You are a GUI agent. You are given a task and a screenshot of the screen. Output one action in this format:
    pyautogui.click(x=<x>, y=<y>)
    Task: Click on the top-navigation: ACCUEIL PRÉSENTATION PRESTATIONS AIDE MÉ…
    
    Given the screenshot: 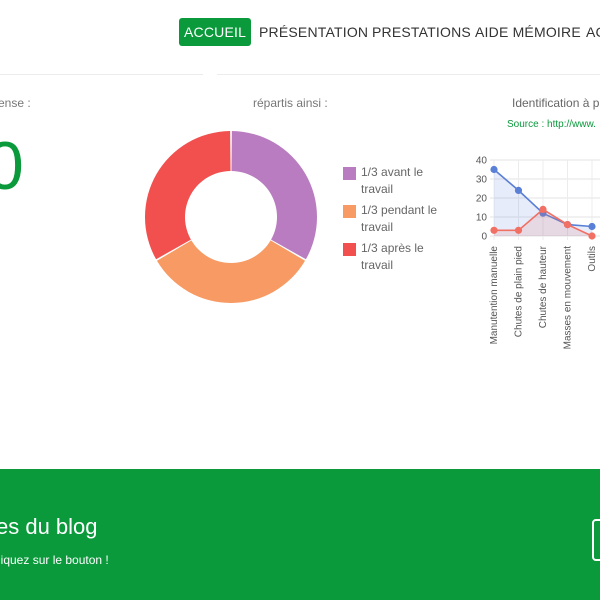 What is the action you would take?
    pyautogui.click(x=300, y=34)
    